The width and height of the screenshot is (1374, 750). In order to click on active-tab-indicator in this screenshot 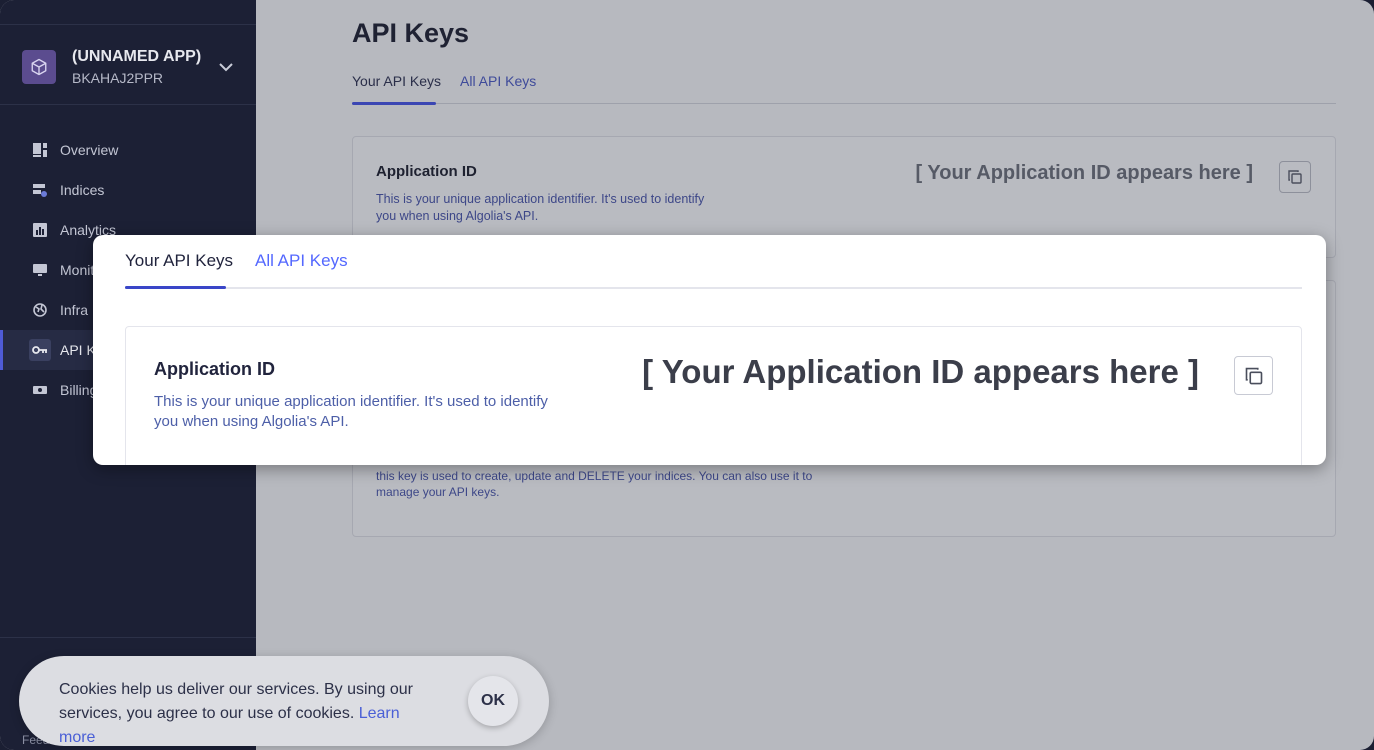, I will do `click(394, 103)`.